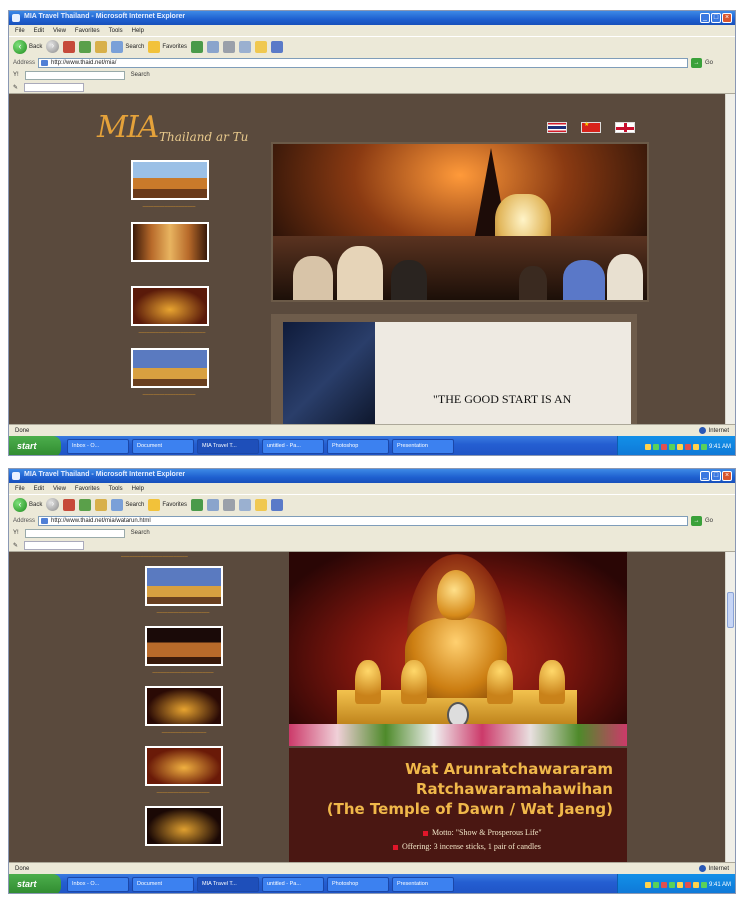 This screenshot has width=740, height=900. Describe the element at coordinates (197, 504) in the screenshot. I see `history-icon` at that location.